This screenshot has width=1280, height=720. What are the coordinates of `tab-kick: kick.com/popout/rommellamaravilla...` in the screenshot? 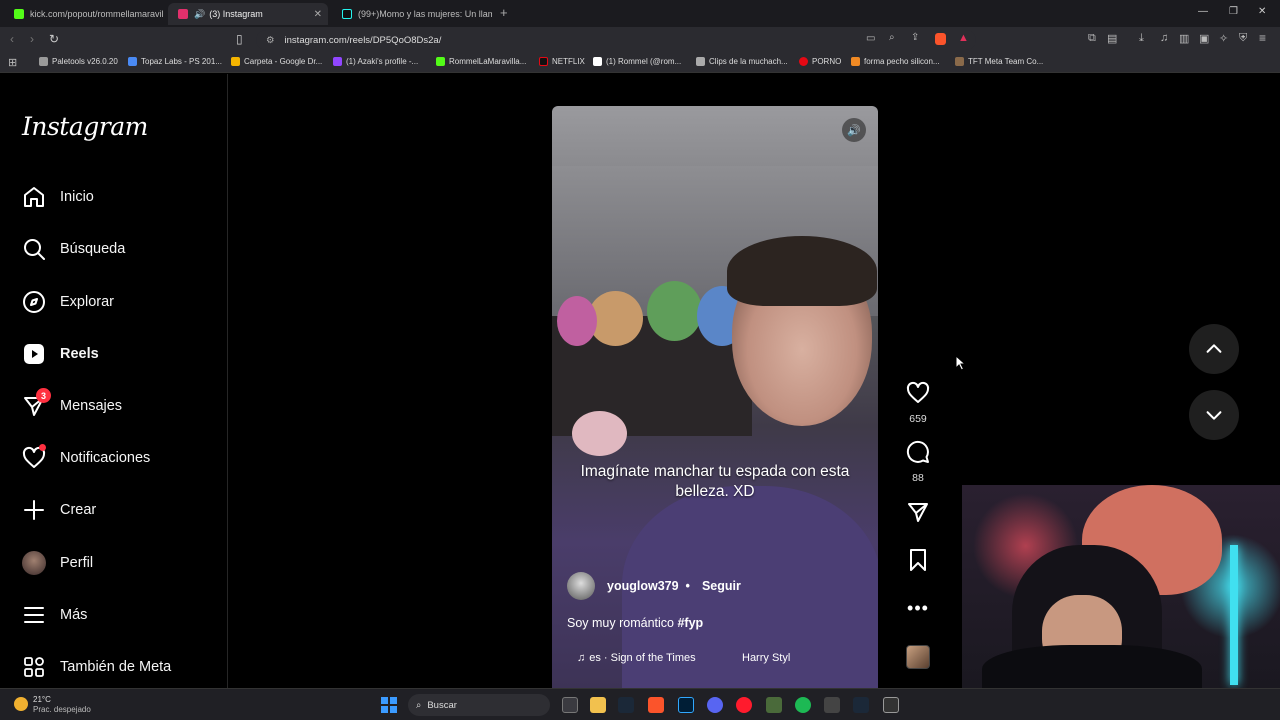 It's located at (84, 14).